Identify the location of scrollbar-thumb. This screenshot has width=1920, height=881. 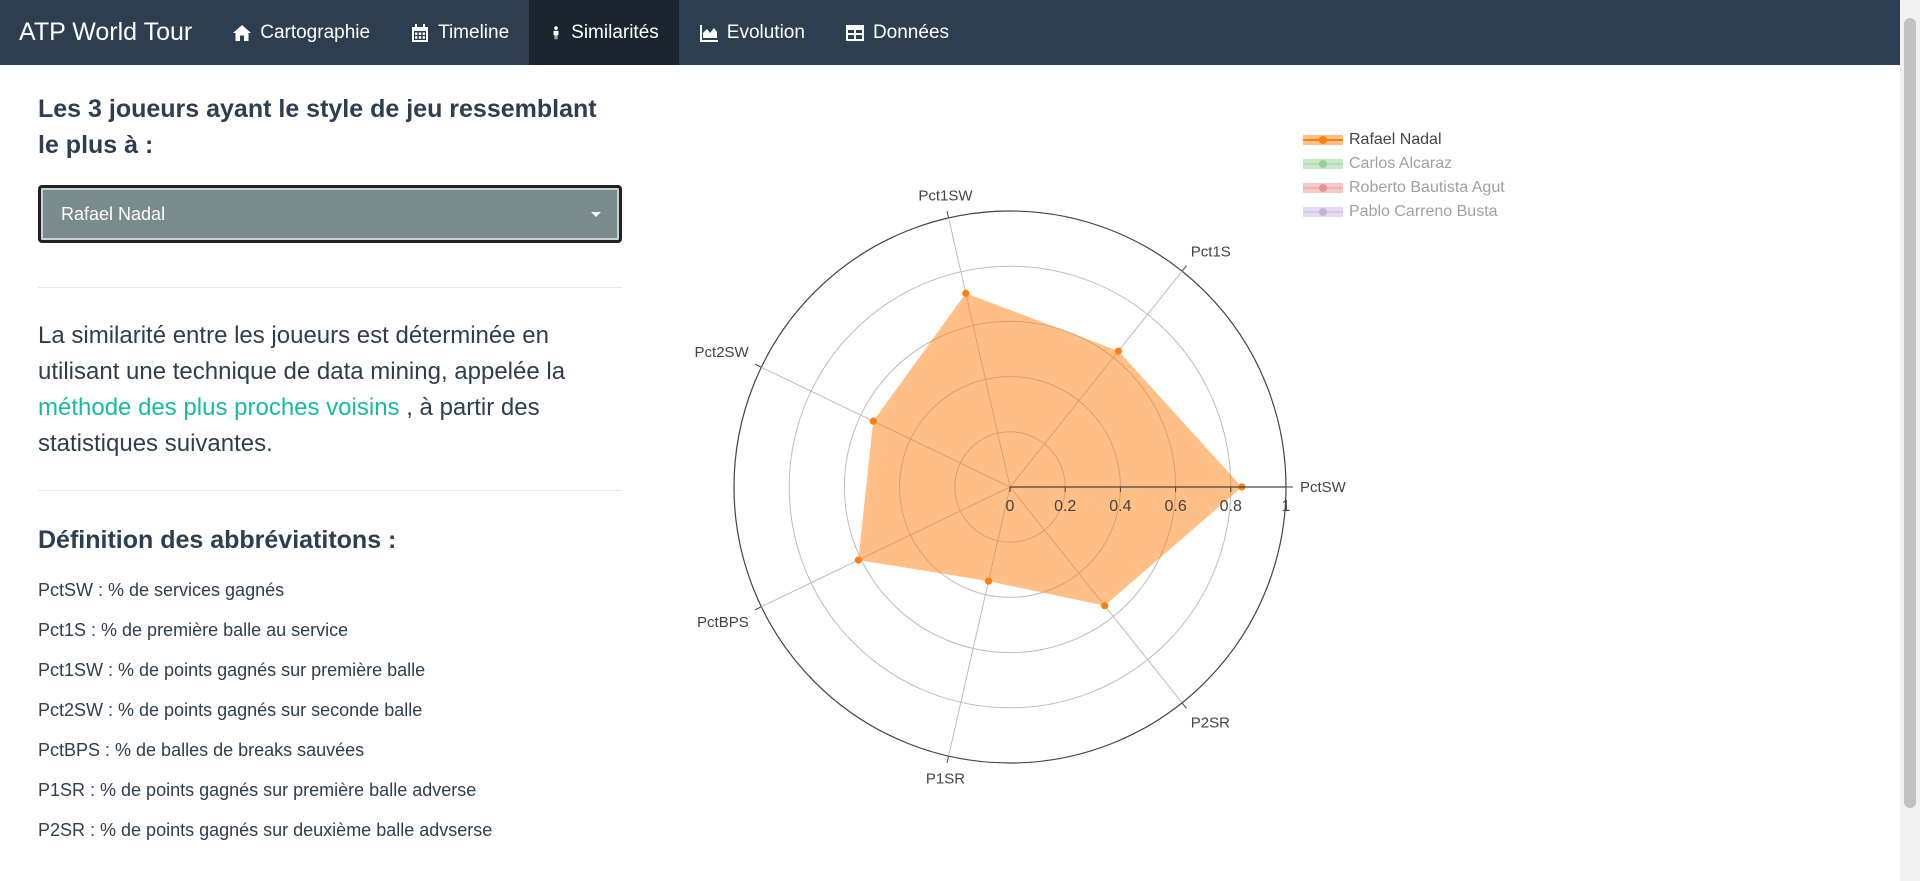
(1910, 413).